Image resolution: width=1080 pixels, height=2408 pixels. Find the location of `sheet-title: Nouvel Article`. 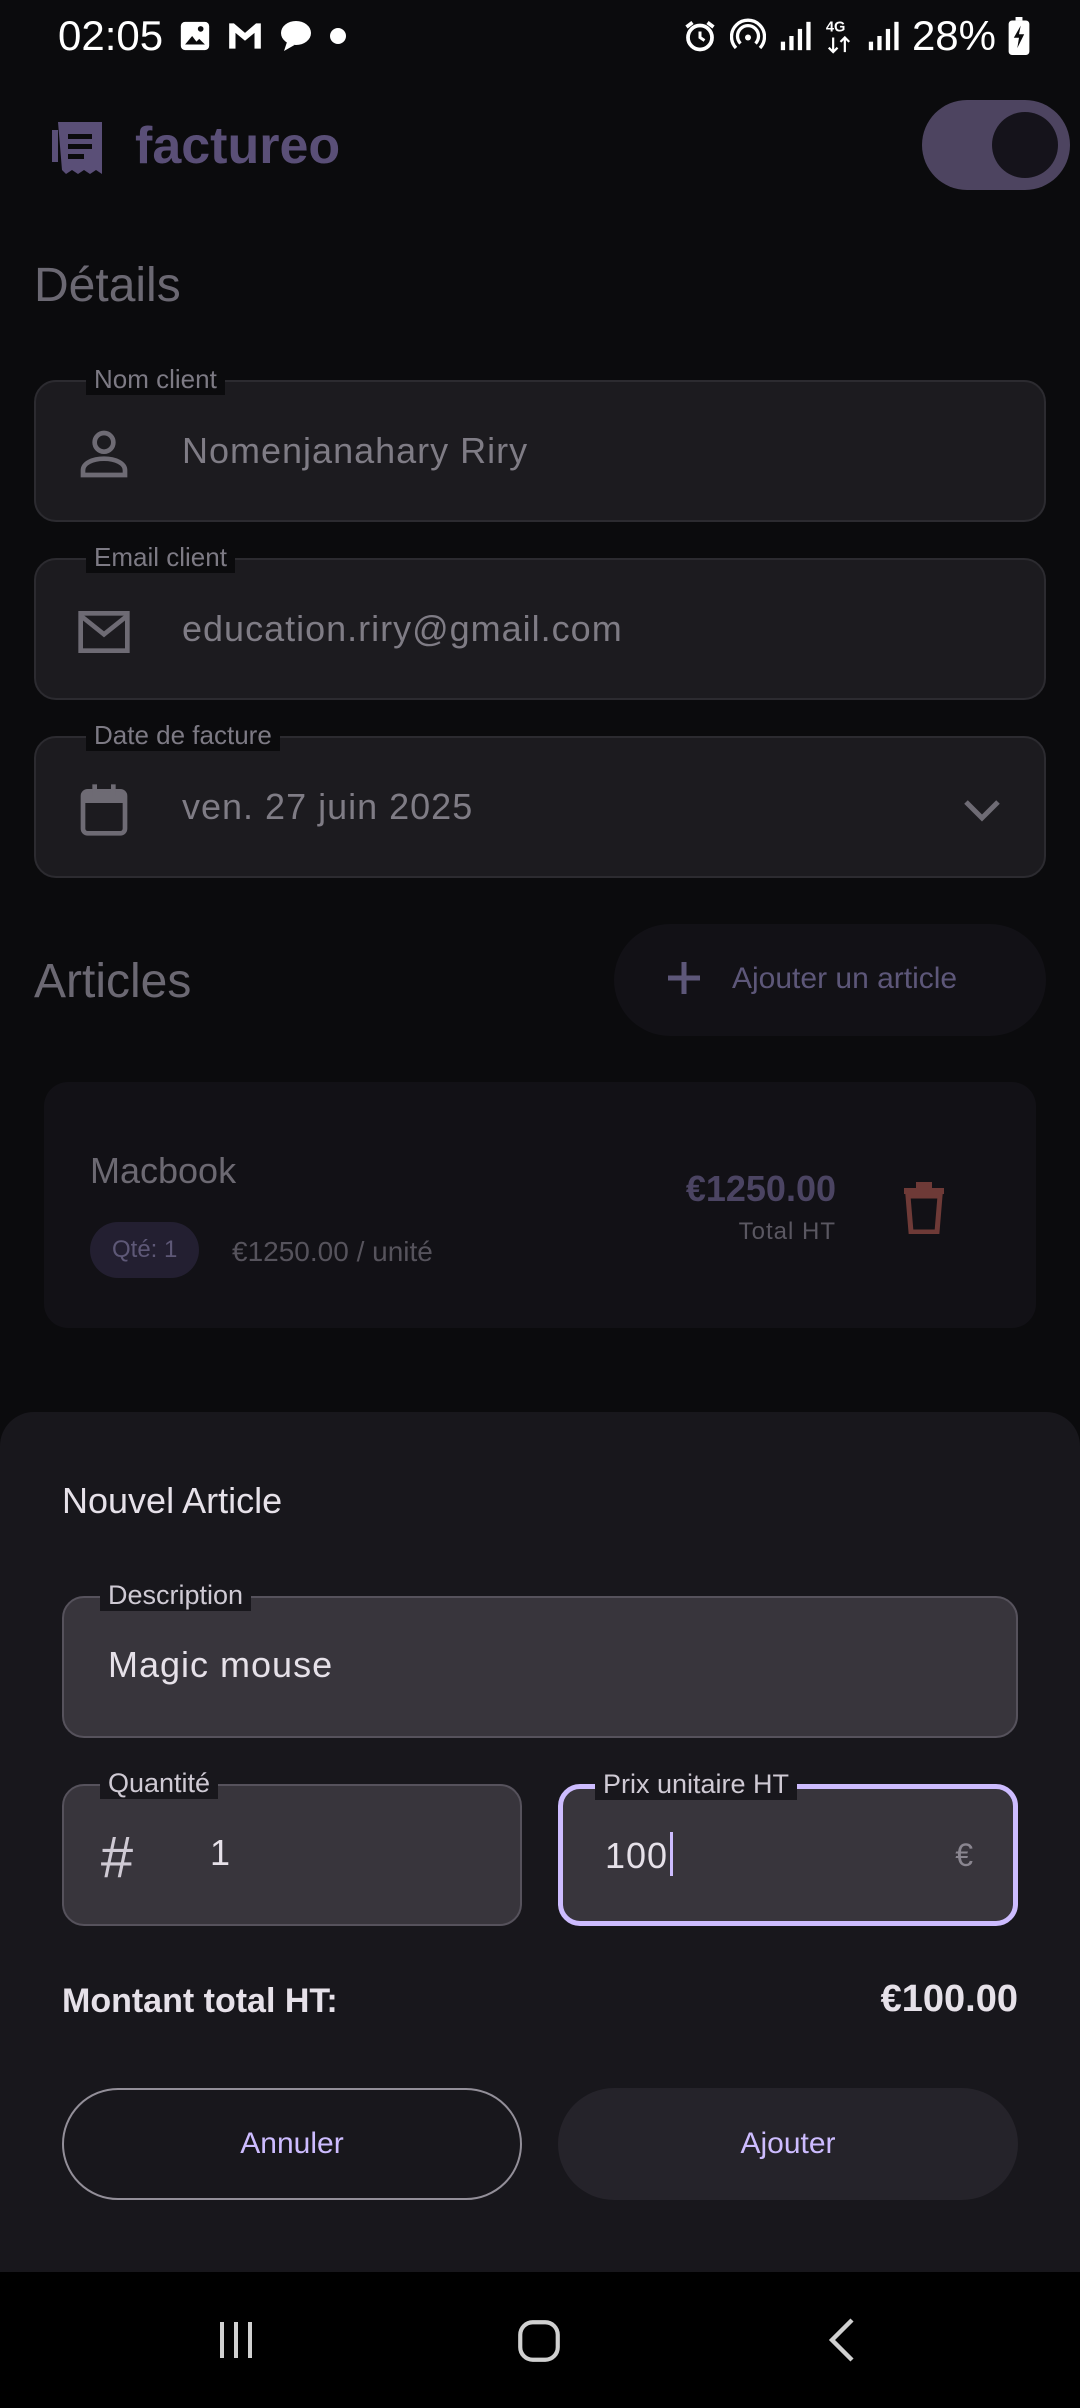

sheet-title: Nouvel Article is located at coordinates (172, 1500).